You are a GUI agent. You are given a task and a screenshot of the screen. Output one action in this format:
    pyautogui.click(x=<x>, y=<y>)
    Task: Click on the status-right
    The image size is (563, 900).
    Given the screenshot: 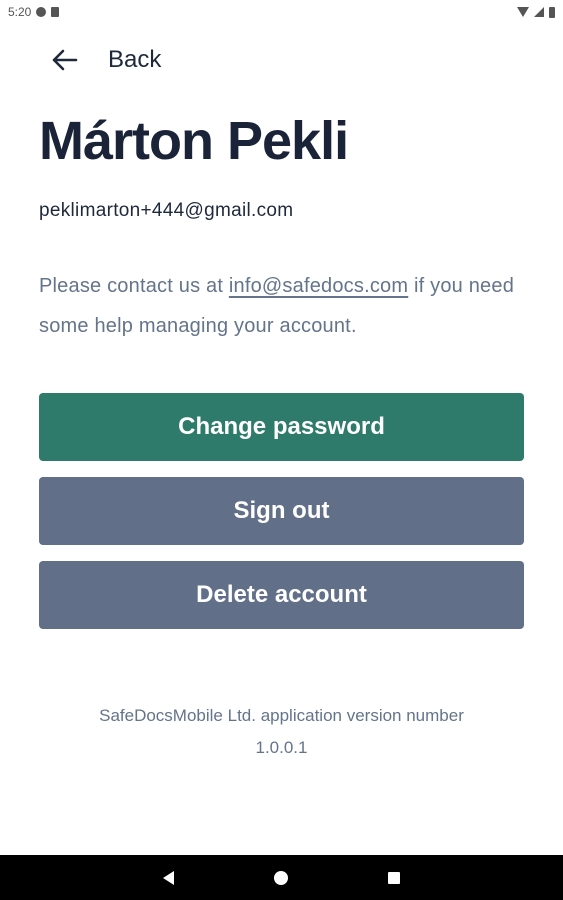 What is the action you would take?
    pyautogui.click(x=536, y=12)
    